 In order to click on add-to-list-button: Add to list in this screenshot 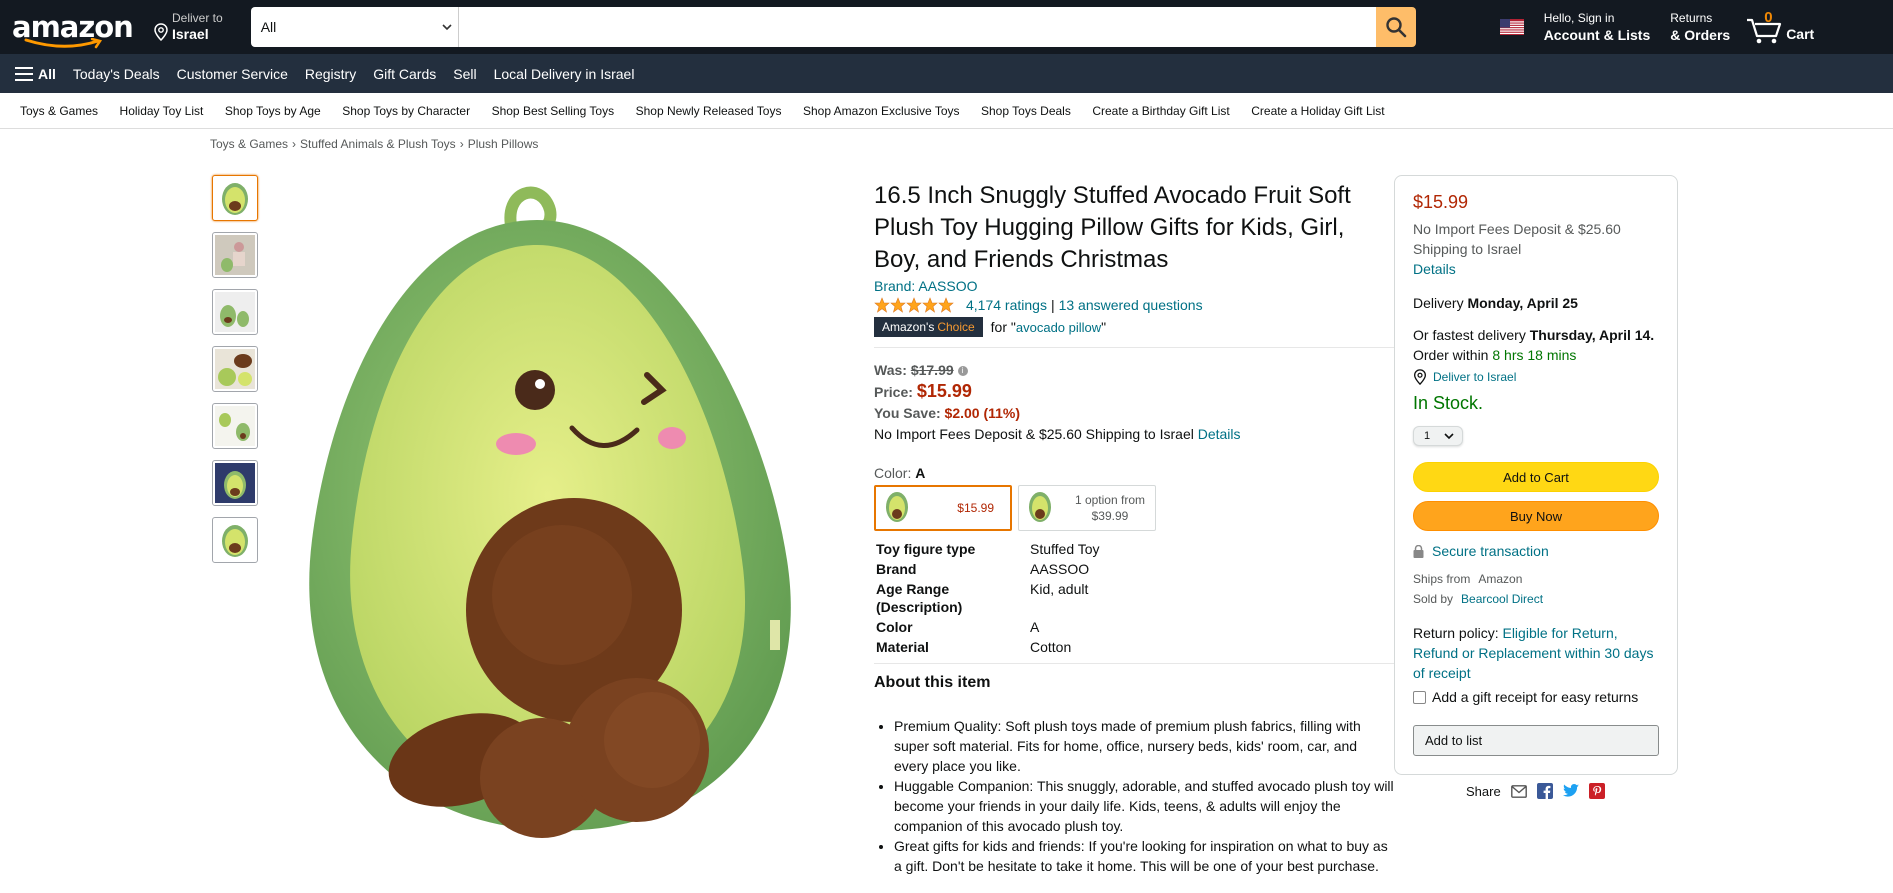, I will do `click(1536, 740)`.